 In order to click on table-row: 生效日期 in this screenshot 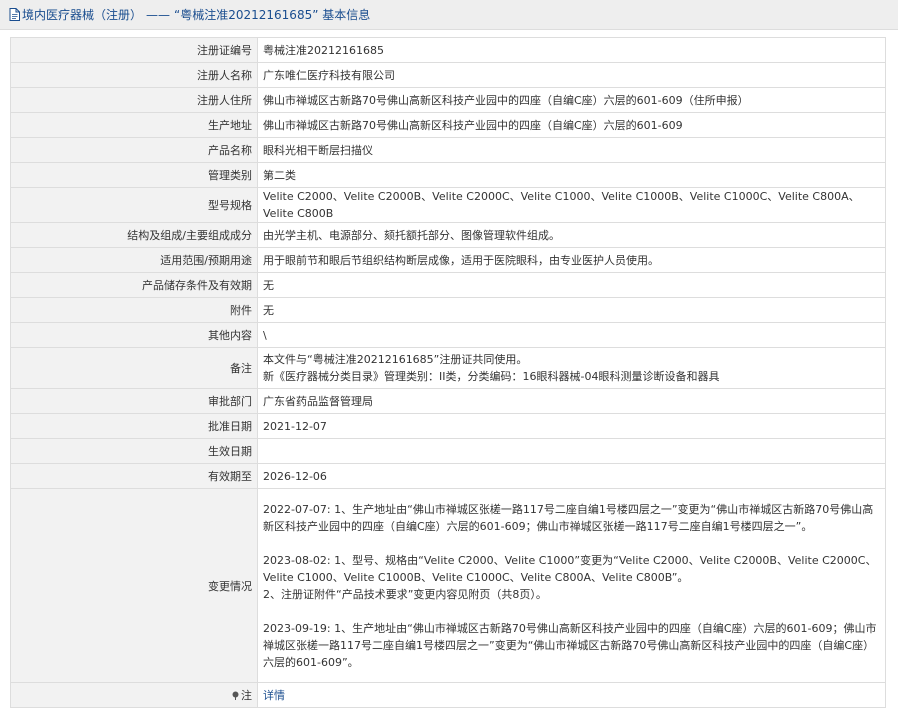, I will do `click(448, 451)`.